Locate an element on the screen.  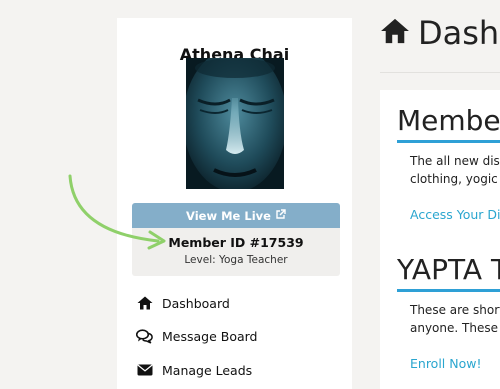
section-text-line: The all new disc is located at coordinates (455, 161).